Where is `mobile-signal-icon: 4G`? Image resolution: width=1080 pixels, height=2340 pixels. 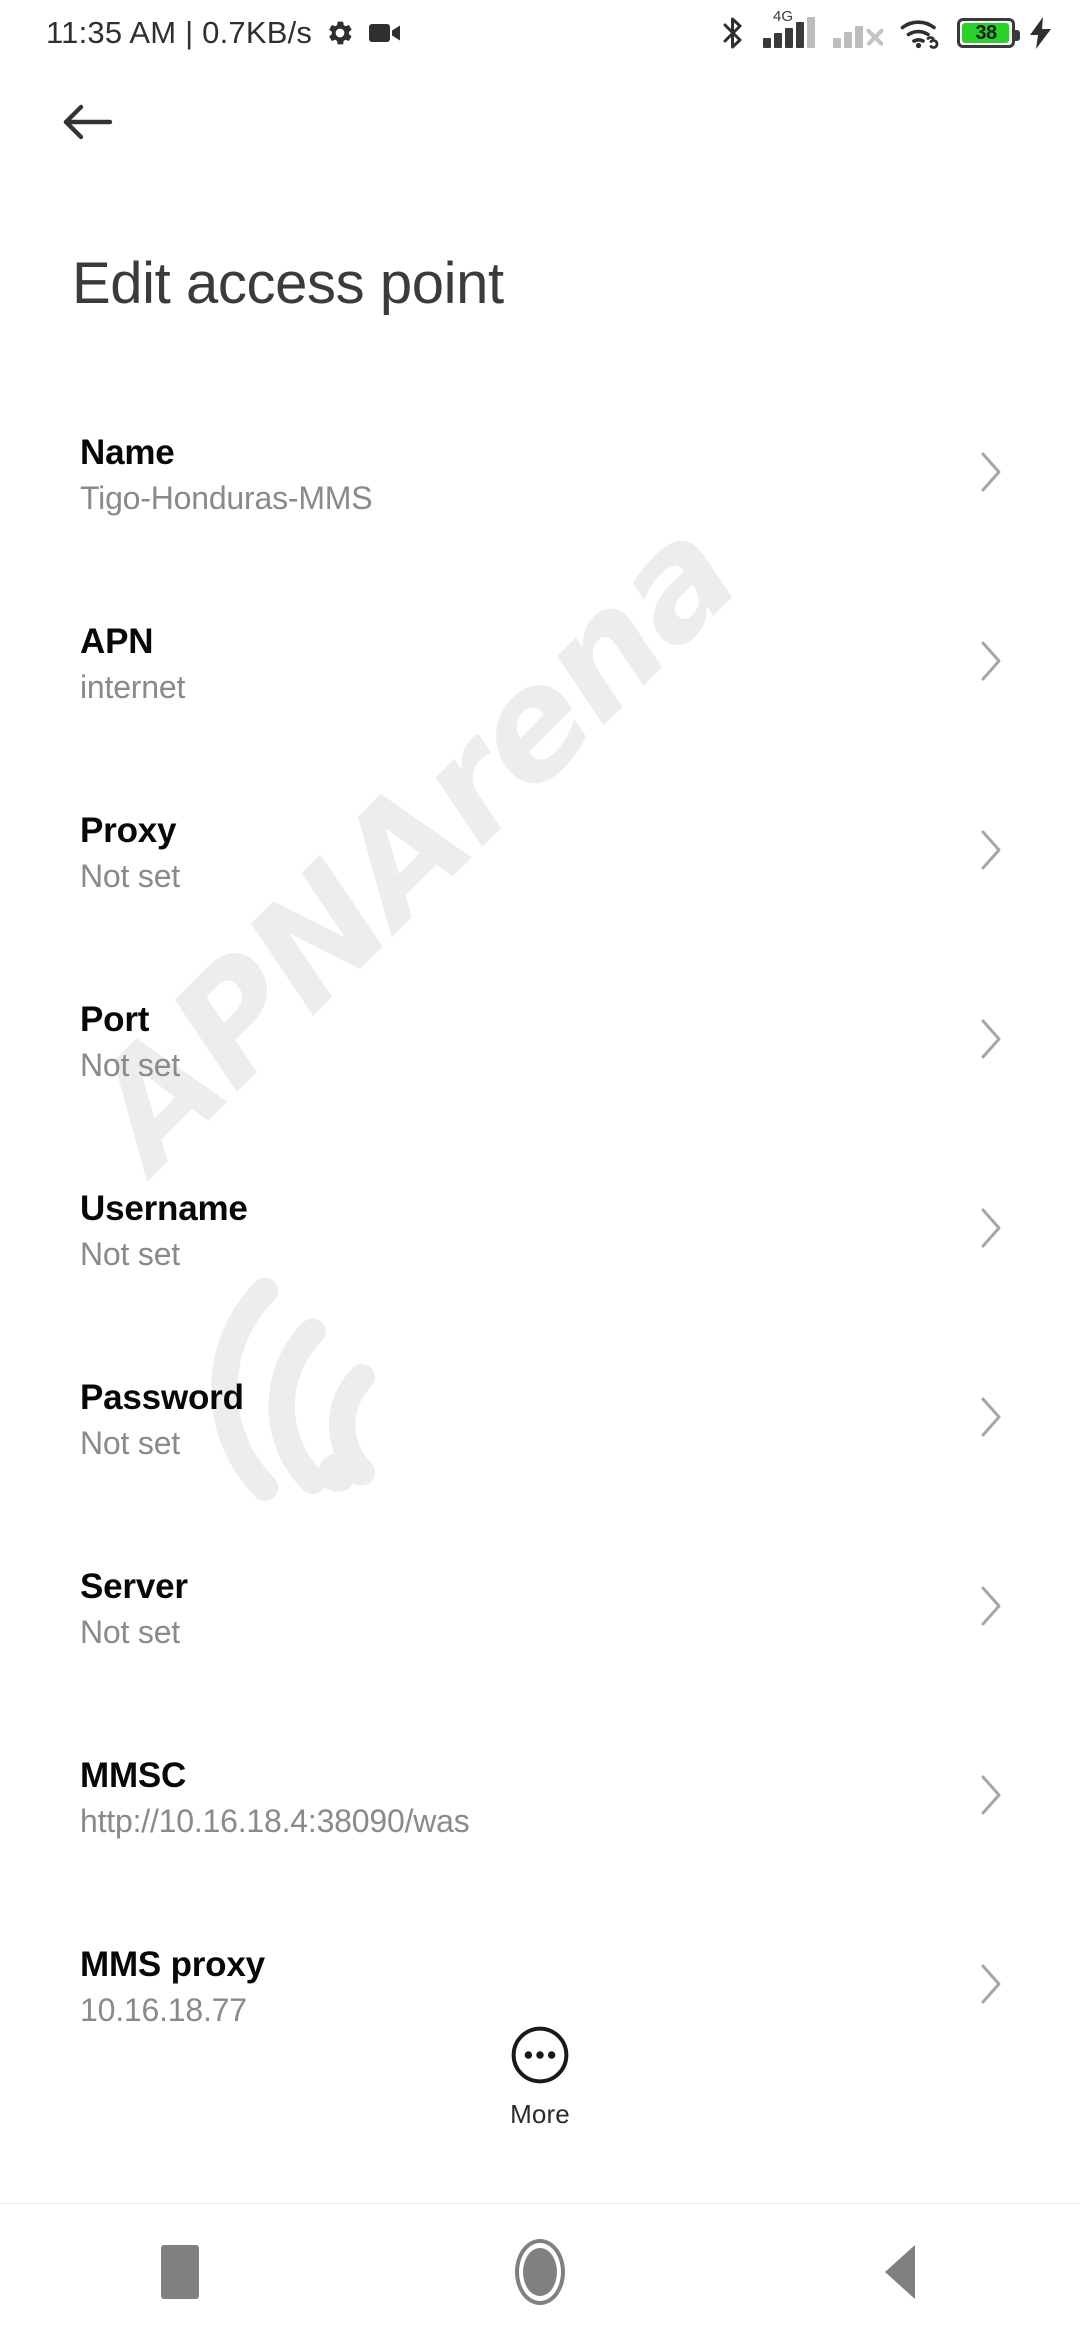
mobile-signal-icon: 4G is located at coordinates (787, 28).